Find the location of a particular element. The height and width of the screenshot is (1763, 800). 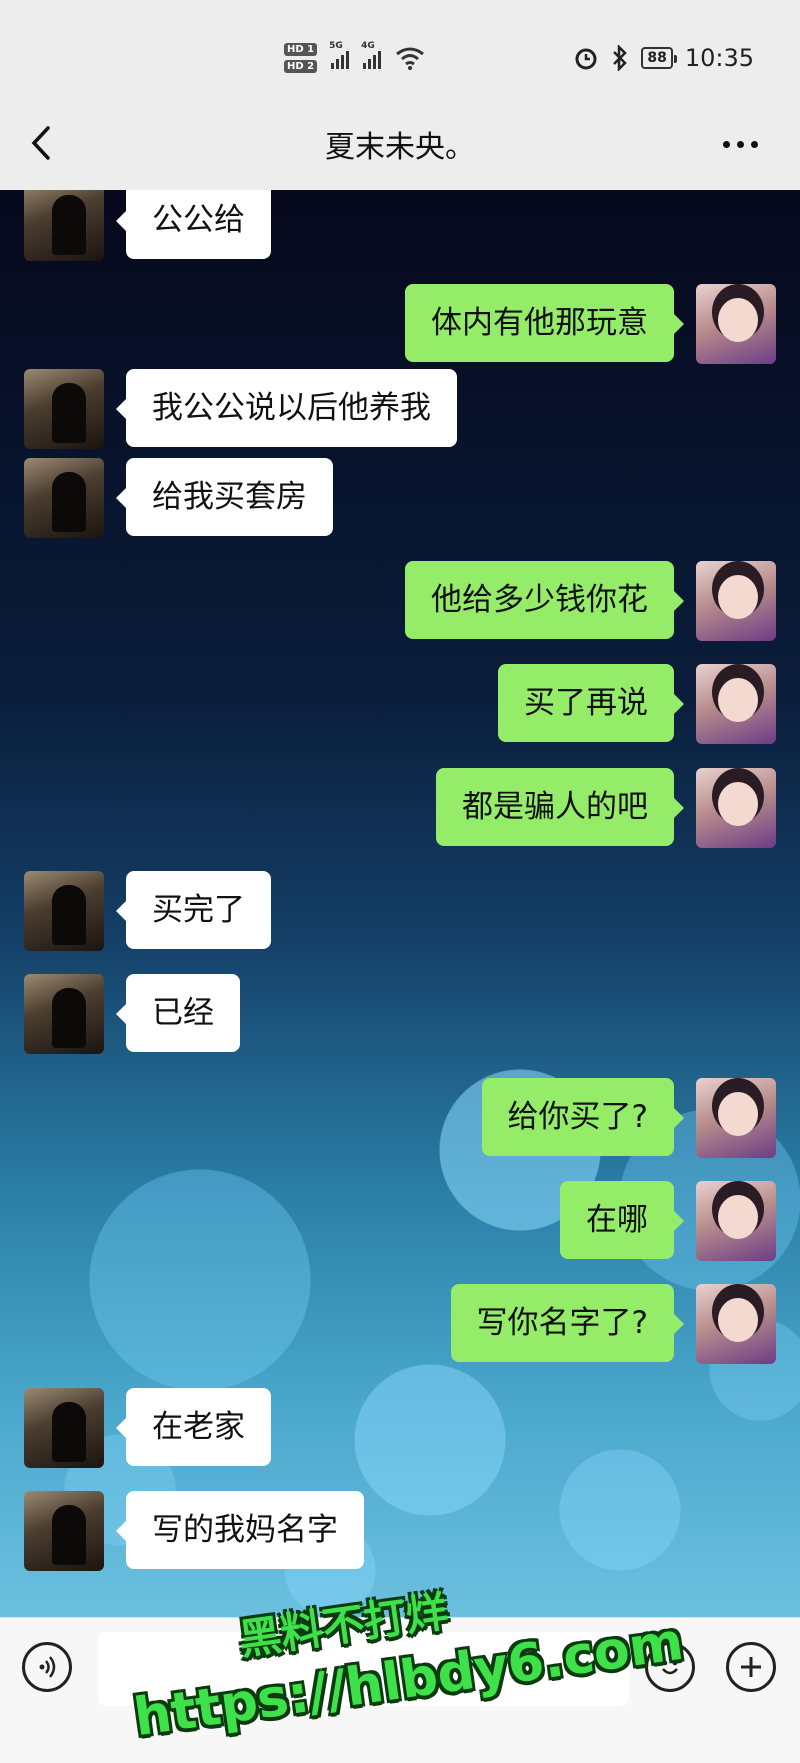

signal-5g-icon: 5G is located at coordinates (339, 55).